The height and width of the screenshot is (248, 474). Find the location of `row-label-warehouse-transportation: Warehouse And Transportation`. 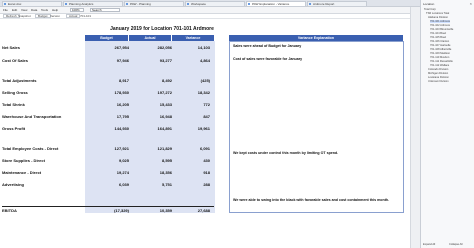

row-label-warehouse-transportation: Warehouse And Transportation is located at coordinates (32, 116).